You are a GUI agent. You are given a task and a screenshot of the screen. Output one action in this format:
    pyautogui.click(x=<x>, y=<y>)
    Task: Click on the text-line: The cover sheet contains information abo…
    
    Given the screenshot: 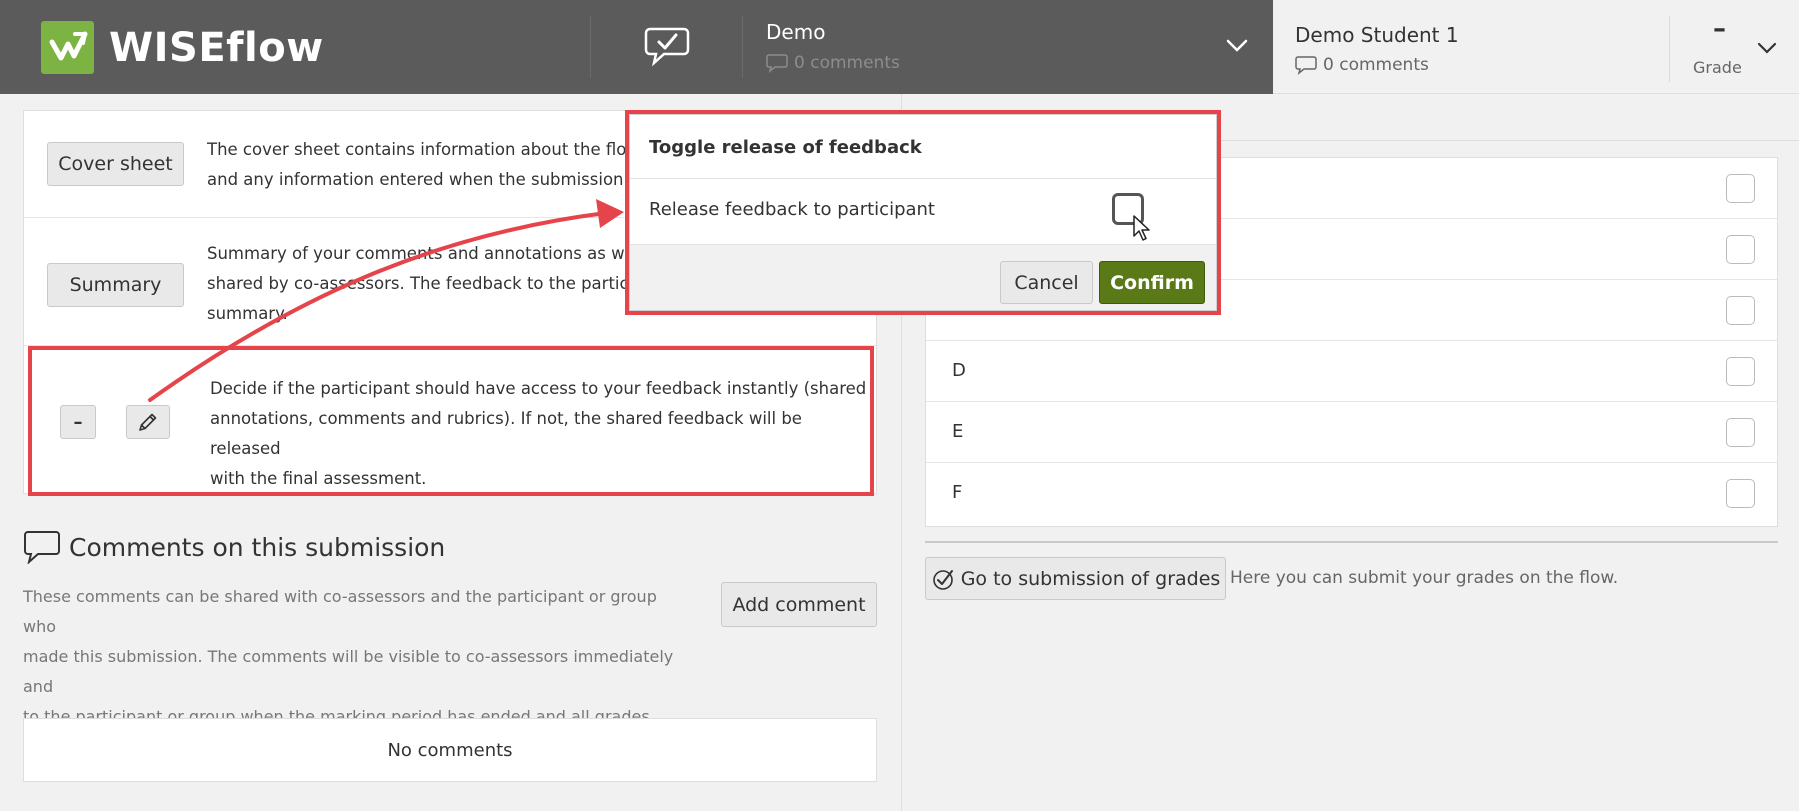 What is the action you would take?
    pyautogui.click(x=437, y=149)
    